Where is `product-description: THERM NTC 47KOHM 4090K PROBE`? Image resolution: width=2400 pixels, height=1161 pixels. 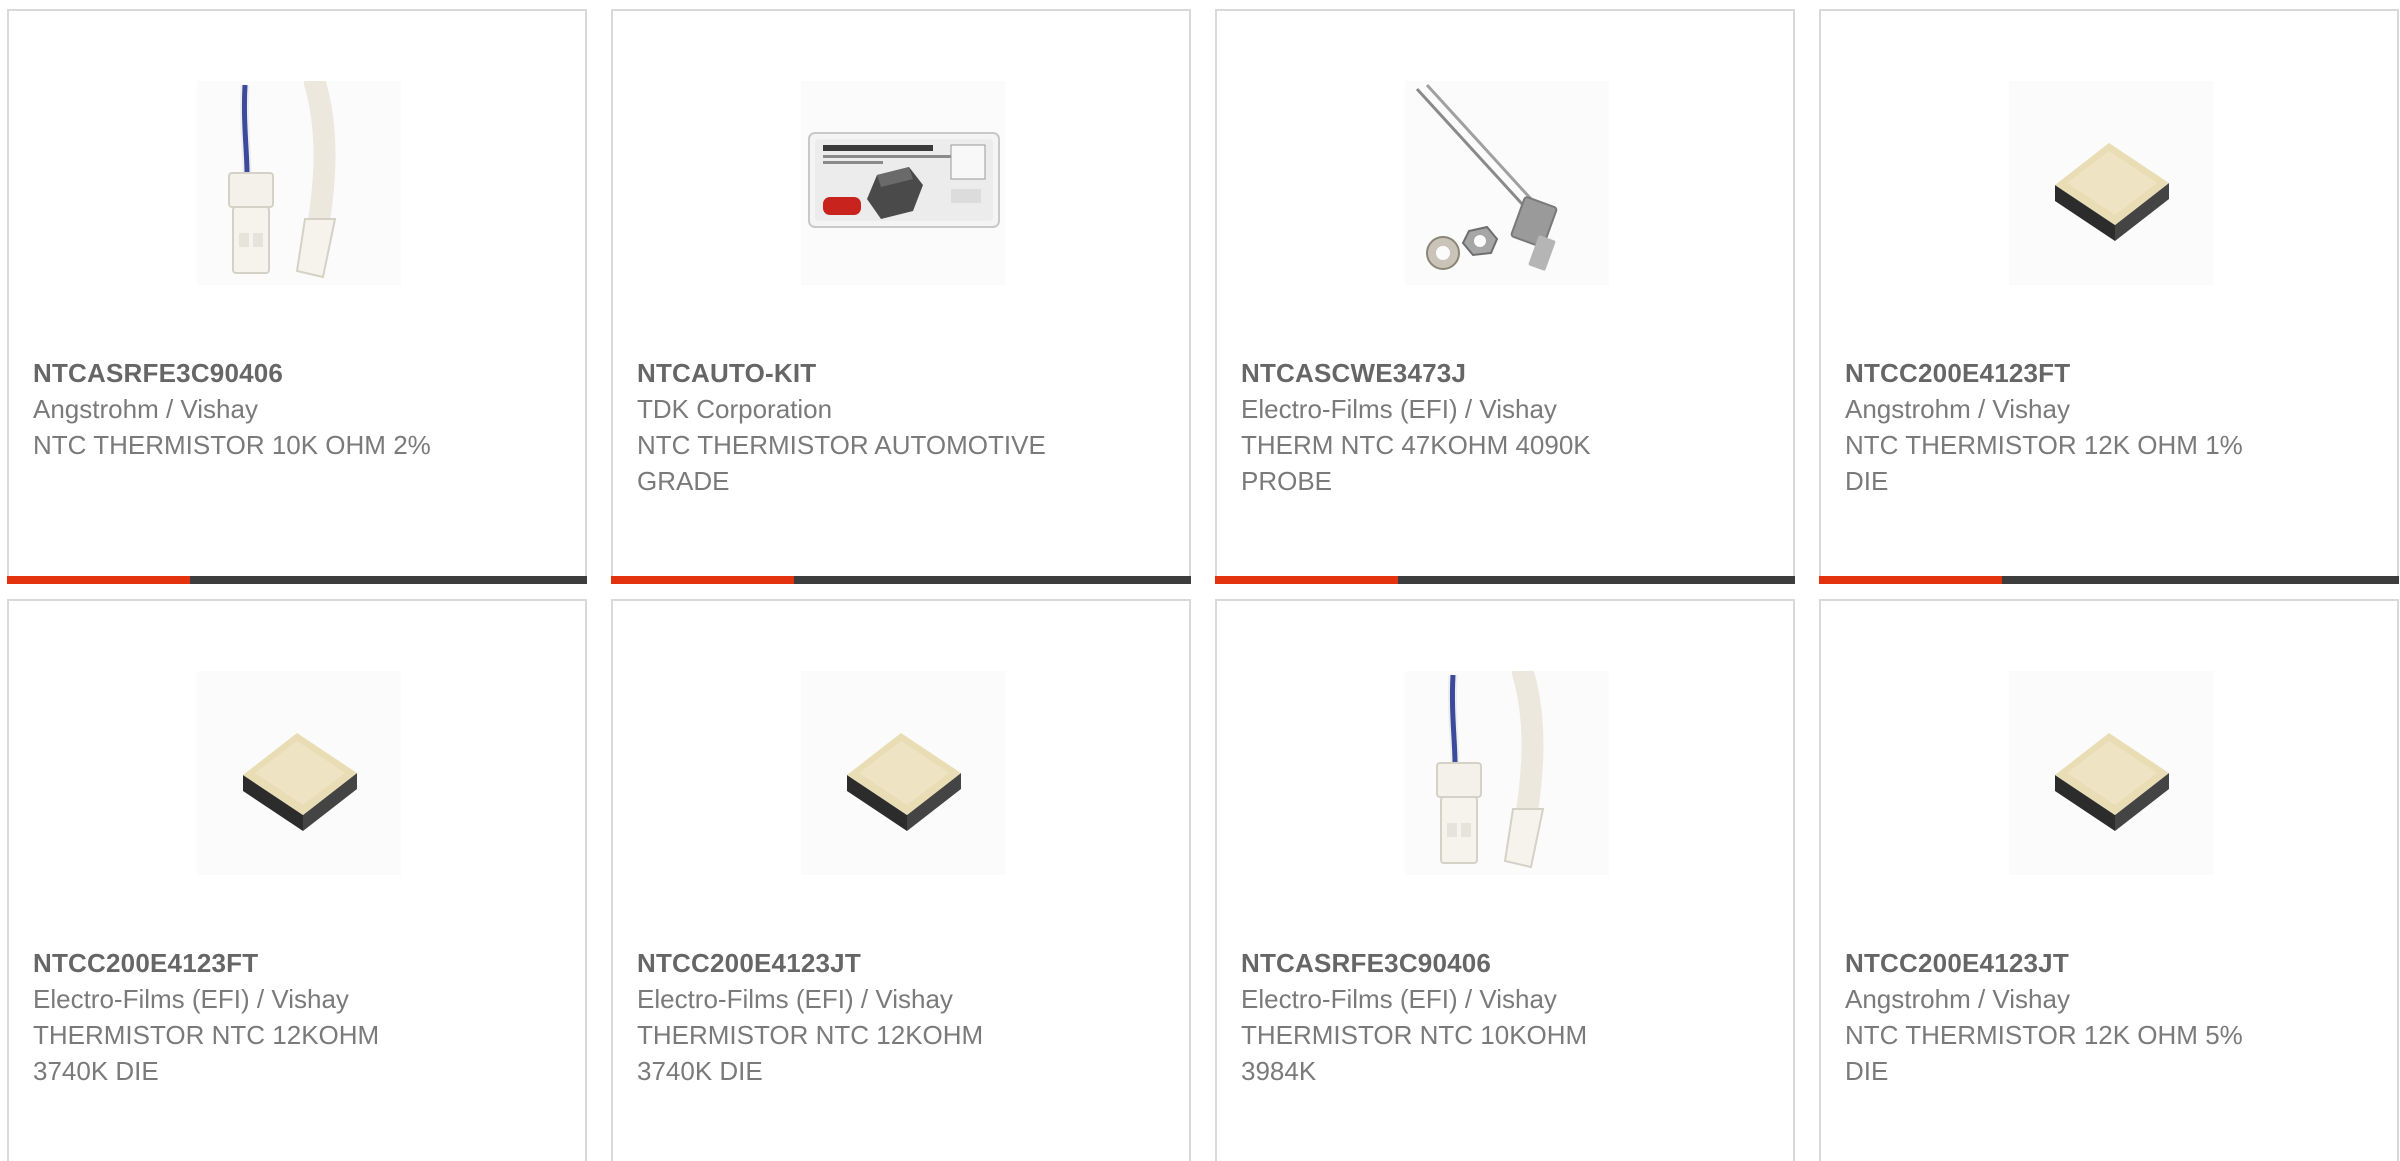
product-description: THERM NTC 47KOHM 4090K PROBE is located at coordinates (1416, 463).